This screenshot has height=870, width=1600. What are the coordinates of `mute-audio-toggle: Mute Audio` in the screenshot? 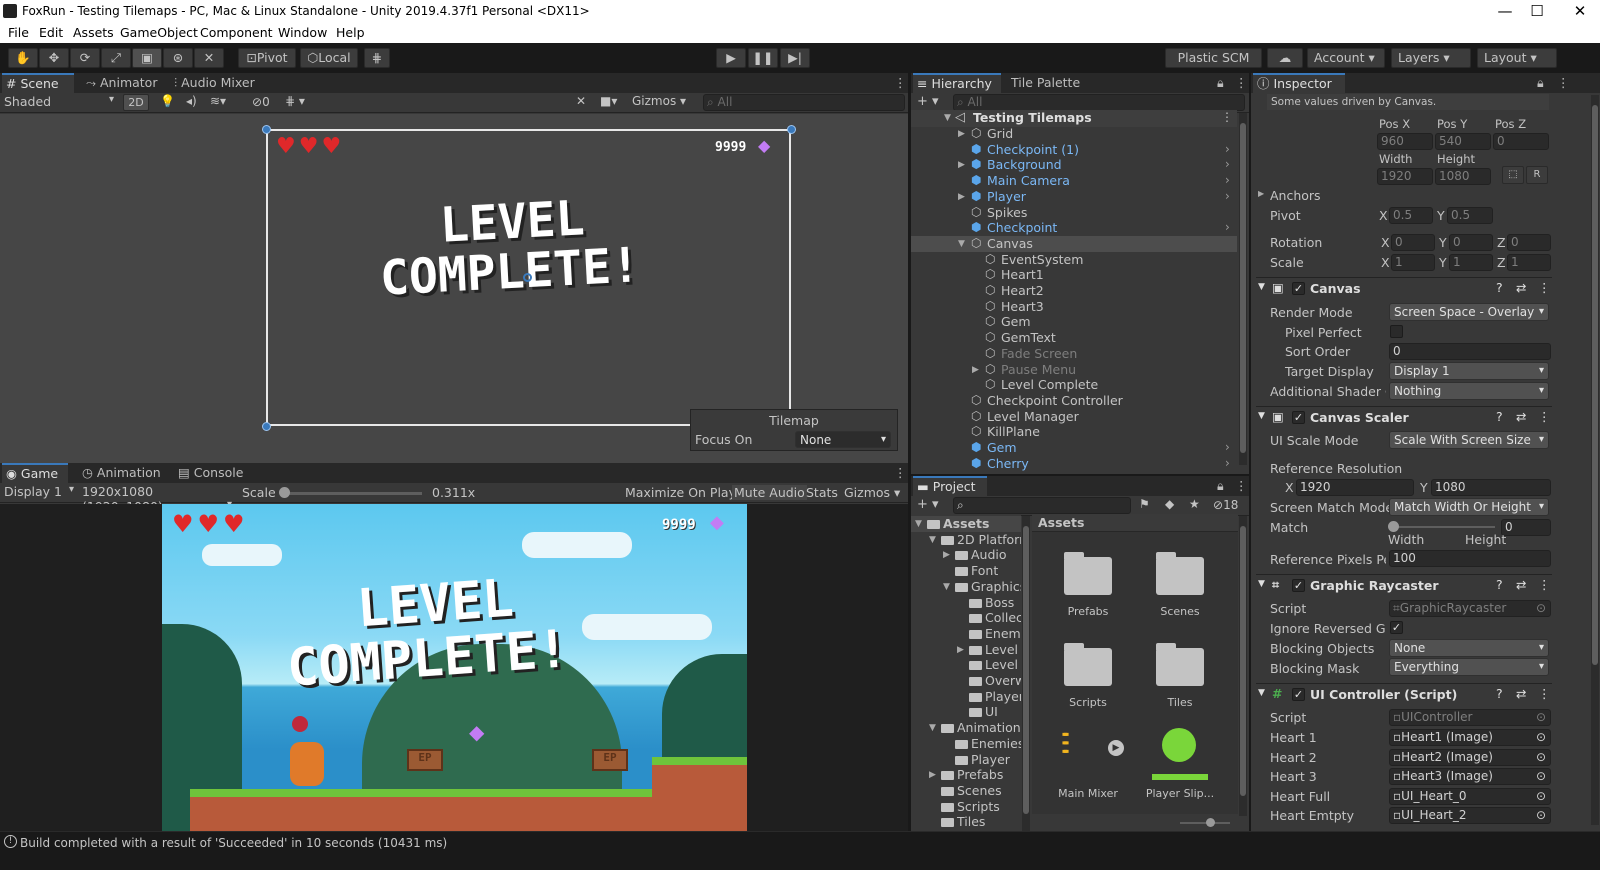 It's located at (769, 492).